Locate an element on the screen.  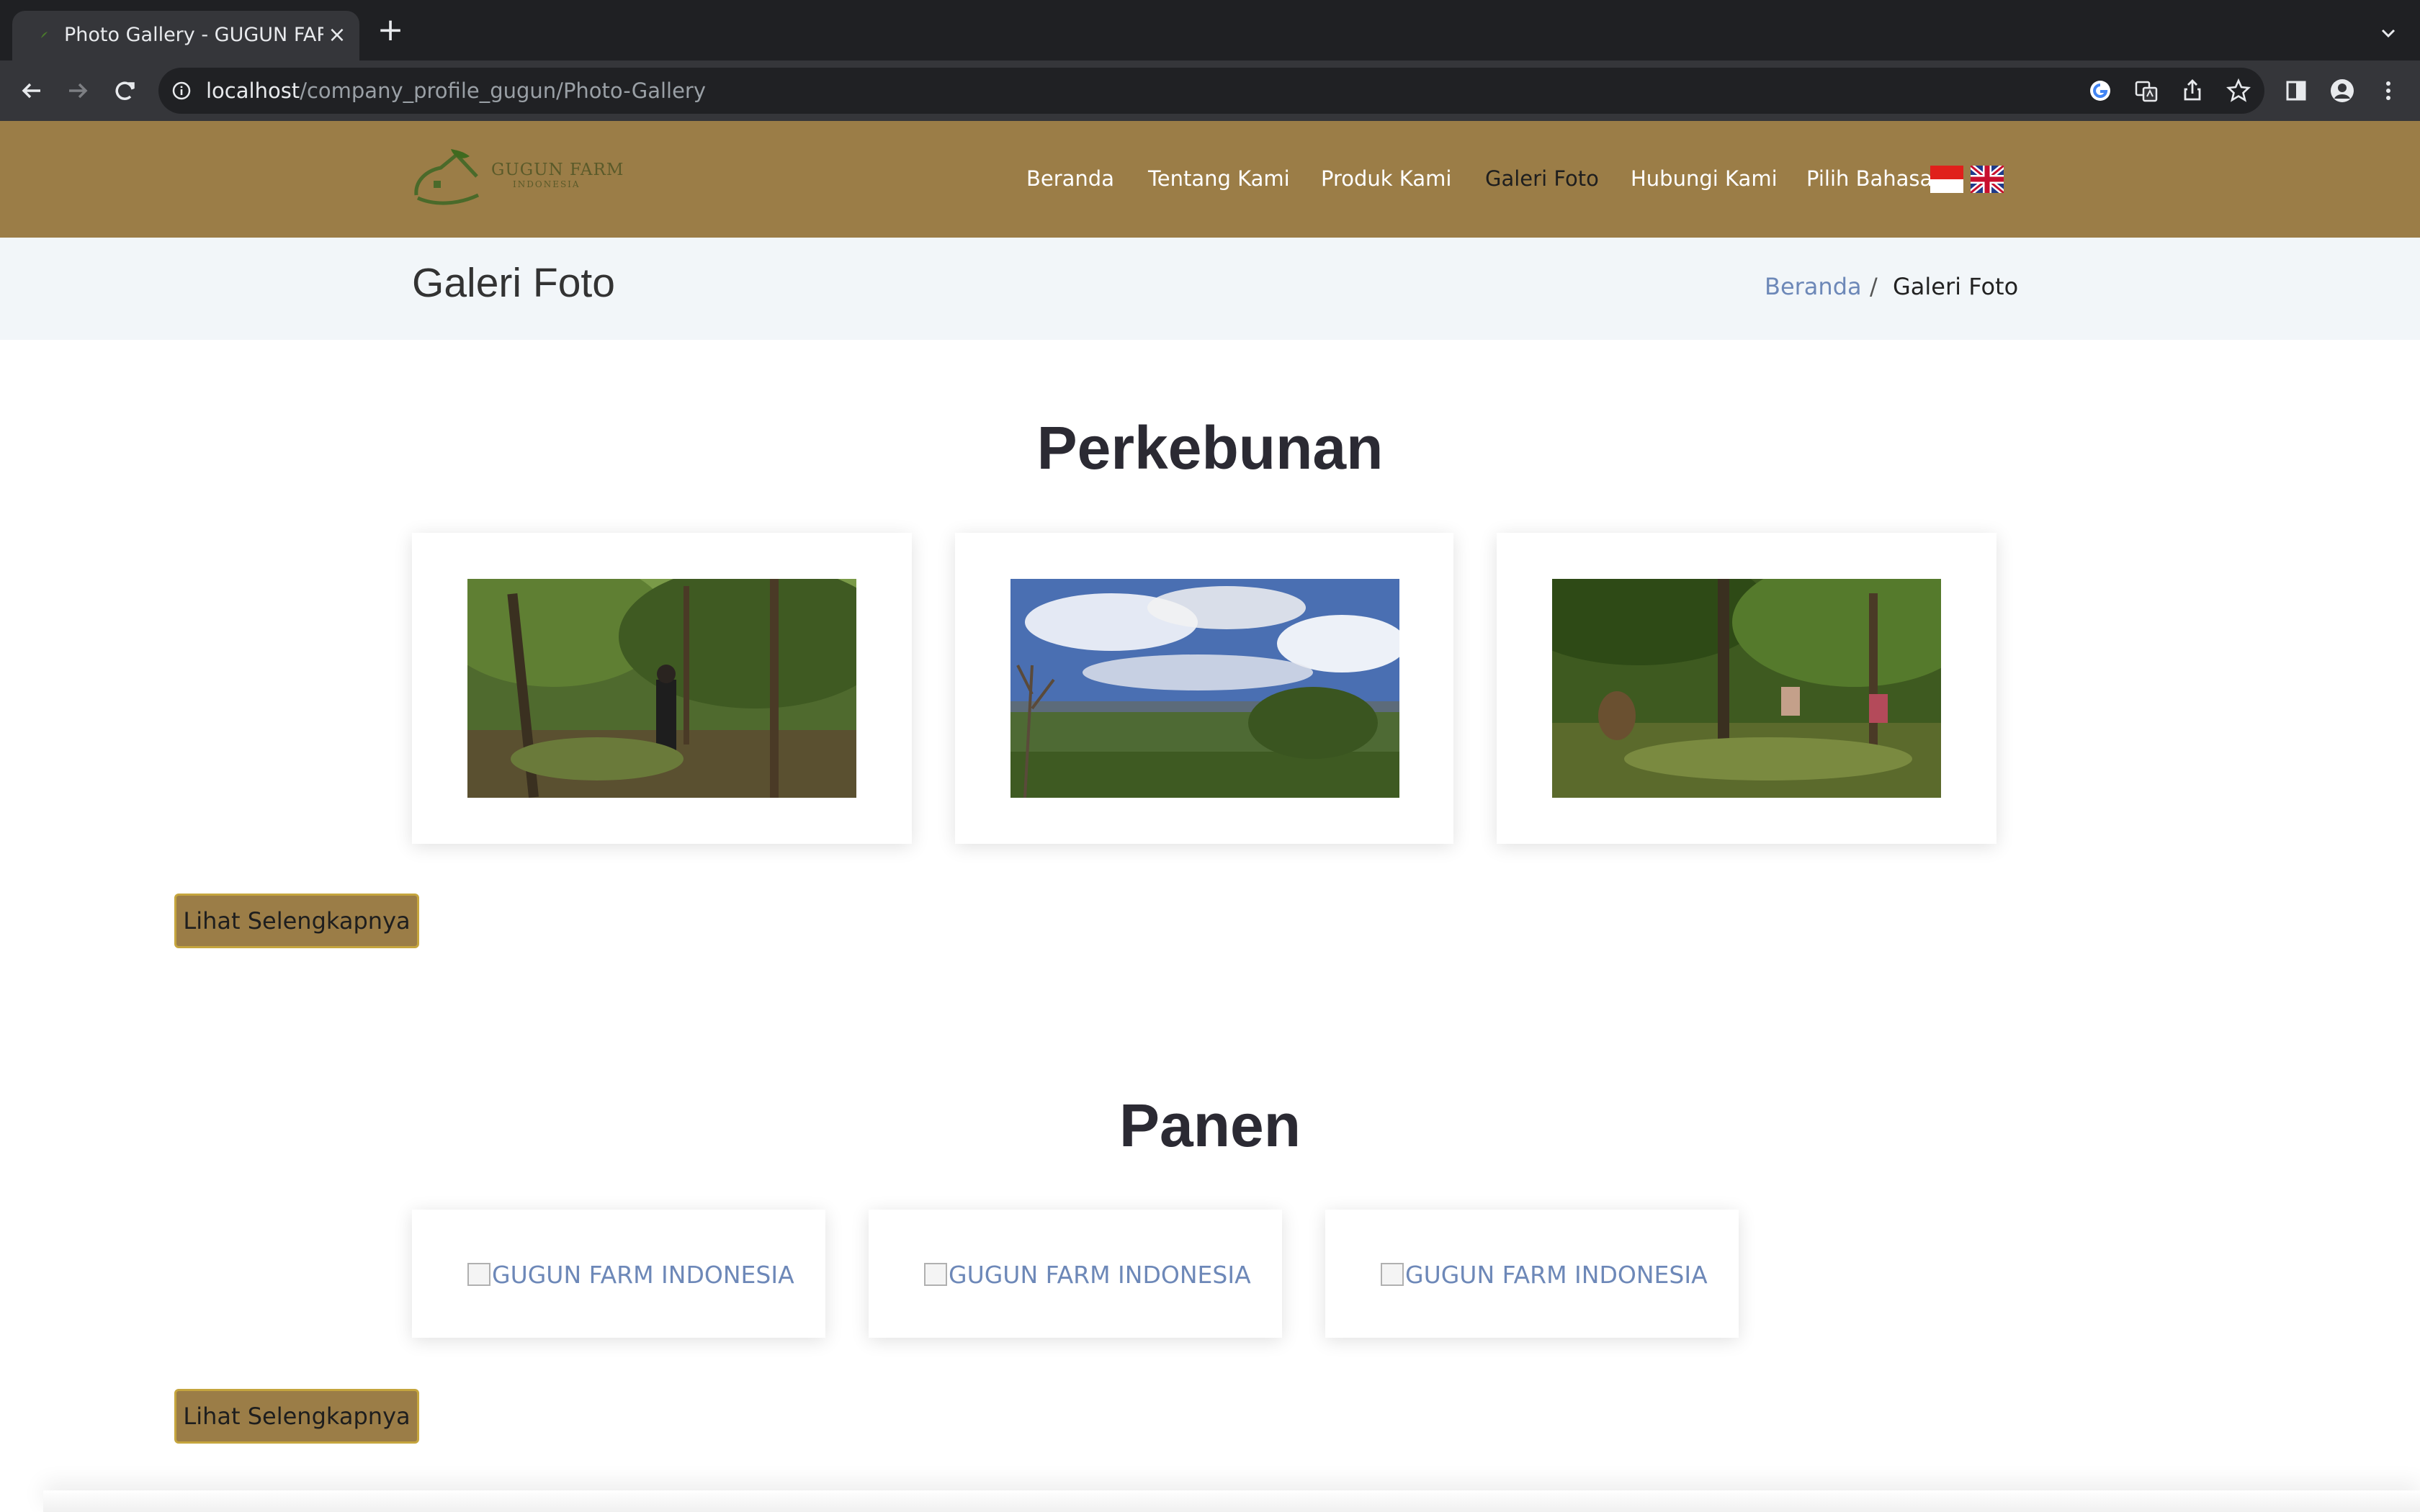
landscape-sky-photo is located at coordinates (1204, 688).